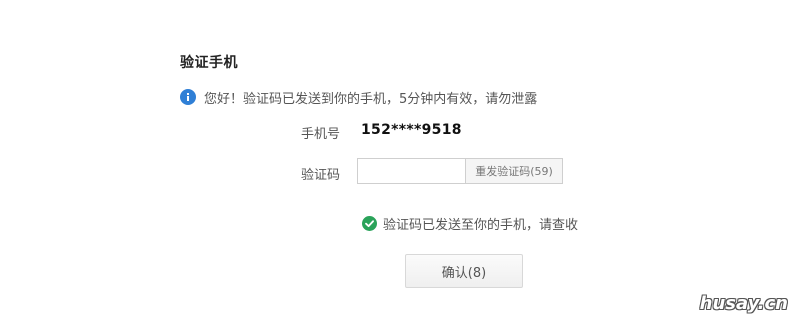 The height and width of the screenshot is (320, 800). What do you see at coordinates (320, 134) in the screenshot?
I see `phone-label: 手机号` at bounding box center [320, 134].